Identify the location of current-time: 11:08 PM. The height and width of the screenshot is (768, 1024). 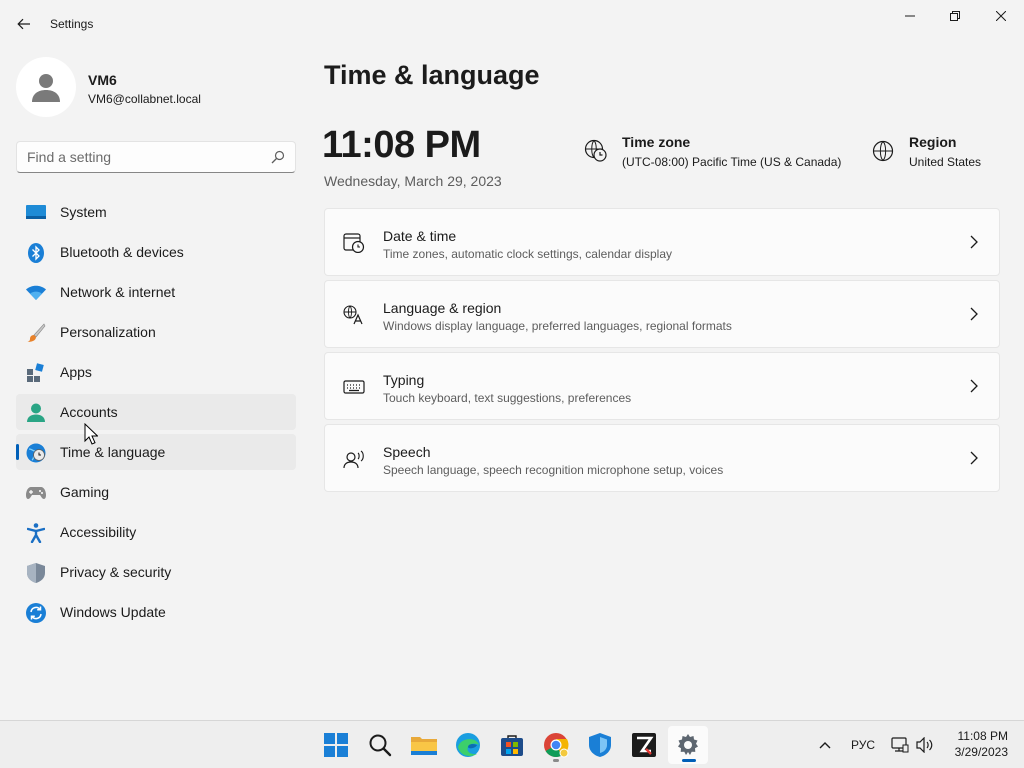
(401, 145).